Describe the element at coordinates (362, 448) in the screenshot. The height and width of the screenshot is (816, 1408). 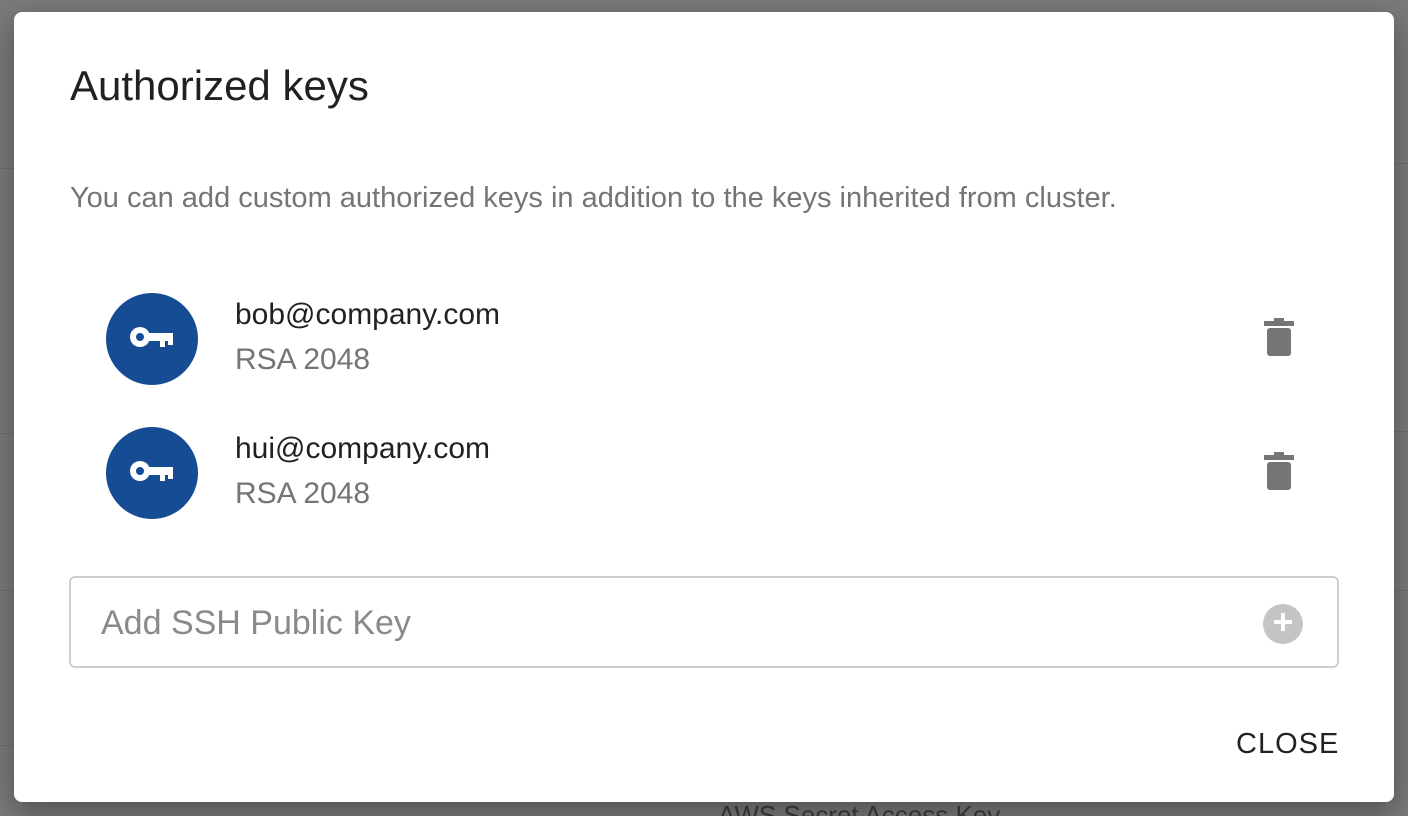
I see `key-name: hui@company.com` at that location.